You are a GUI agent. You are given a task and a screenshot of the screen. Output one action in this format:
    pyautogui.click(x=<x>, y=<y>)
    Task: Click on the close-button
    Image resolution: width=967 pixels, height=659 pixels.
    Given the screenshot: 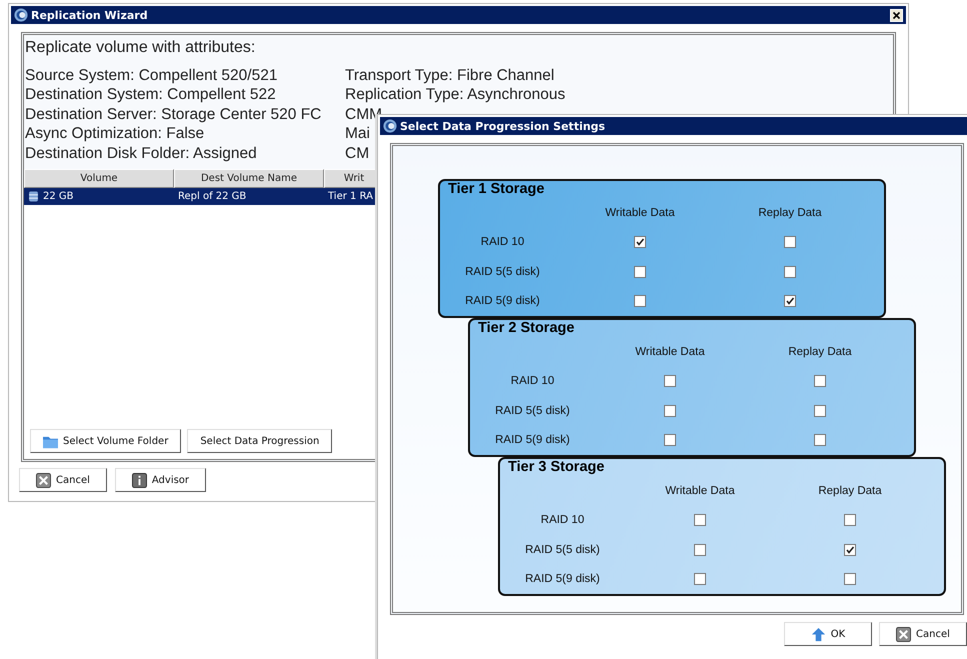 What is the action you would take?
    pyautogui.click(x=896, y=15)
    